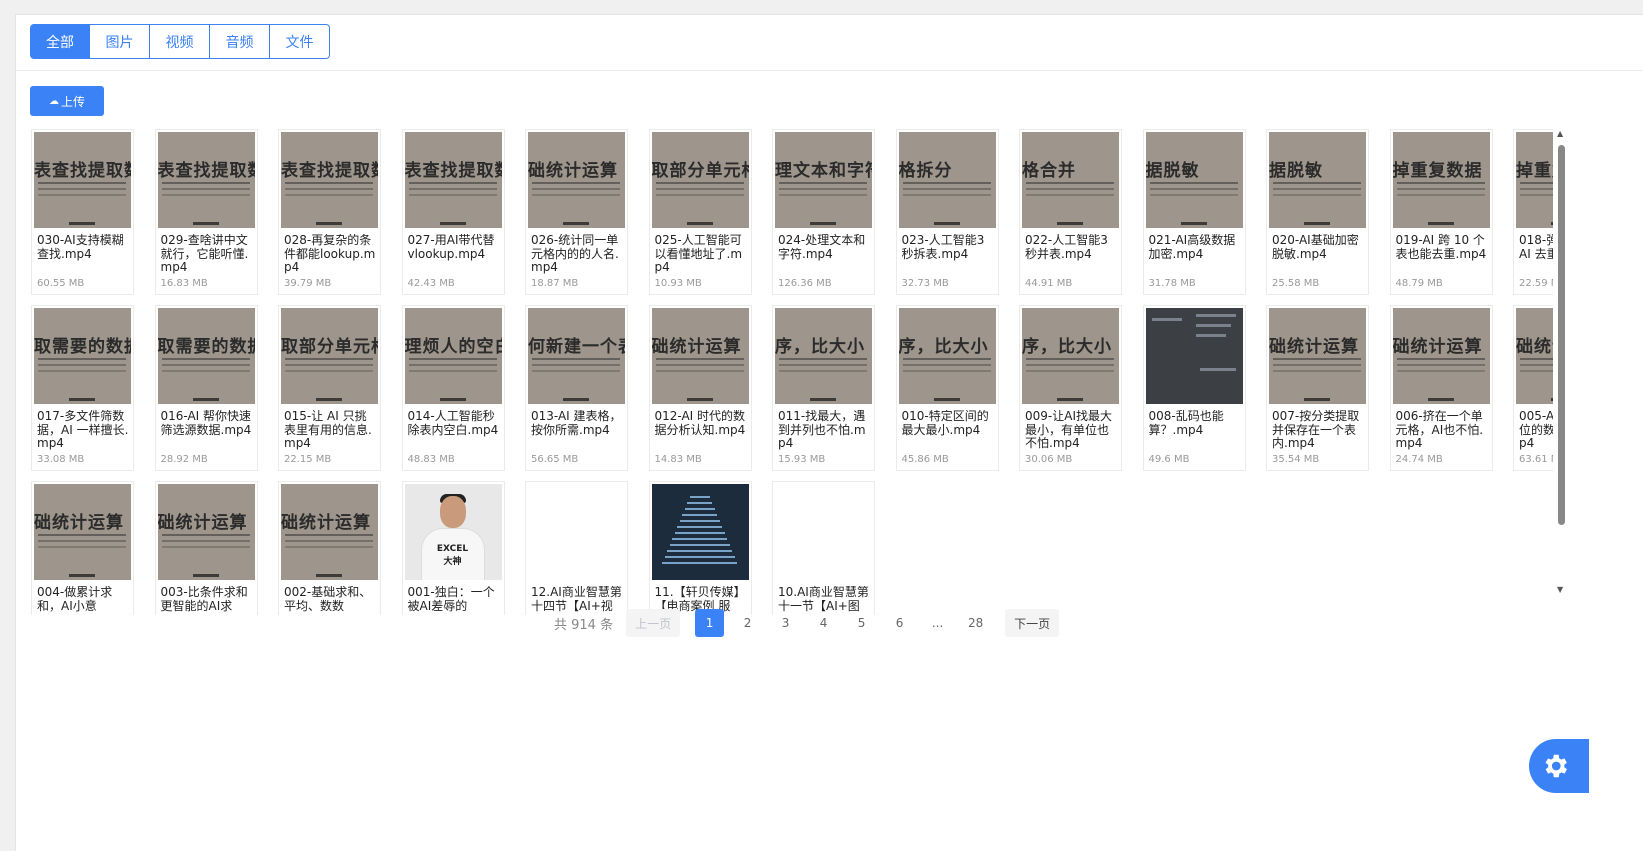 The image size is (1643, 851). Describe the element at coordinates (328, 430) in the screenshot. I see `file-name: 015-让 AI 只挑表里有用的信息.mp4` at that location.